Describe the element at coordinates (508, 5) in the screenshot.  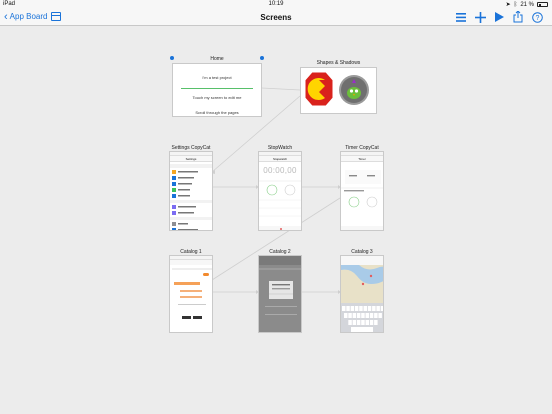
I see `location-icon: ➤` at that location.